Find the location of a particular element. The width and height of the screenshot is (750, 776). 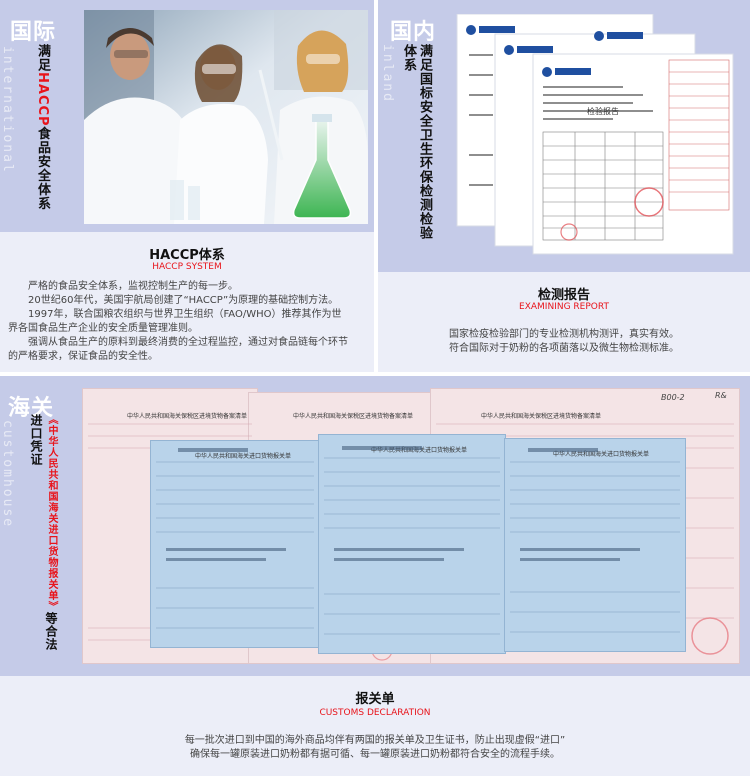

international-vertical-text: 满足HACCP食品安全体系 is located at coordinates (42, 127).